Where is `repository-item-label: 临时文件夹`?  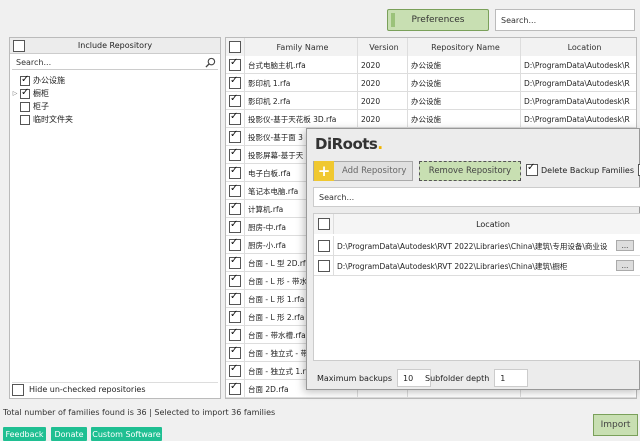
repository-item-label: 临时文件夹 is located at coordinates (53, 119).